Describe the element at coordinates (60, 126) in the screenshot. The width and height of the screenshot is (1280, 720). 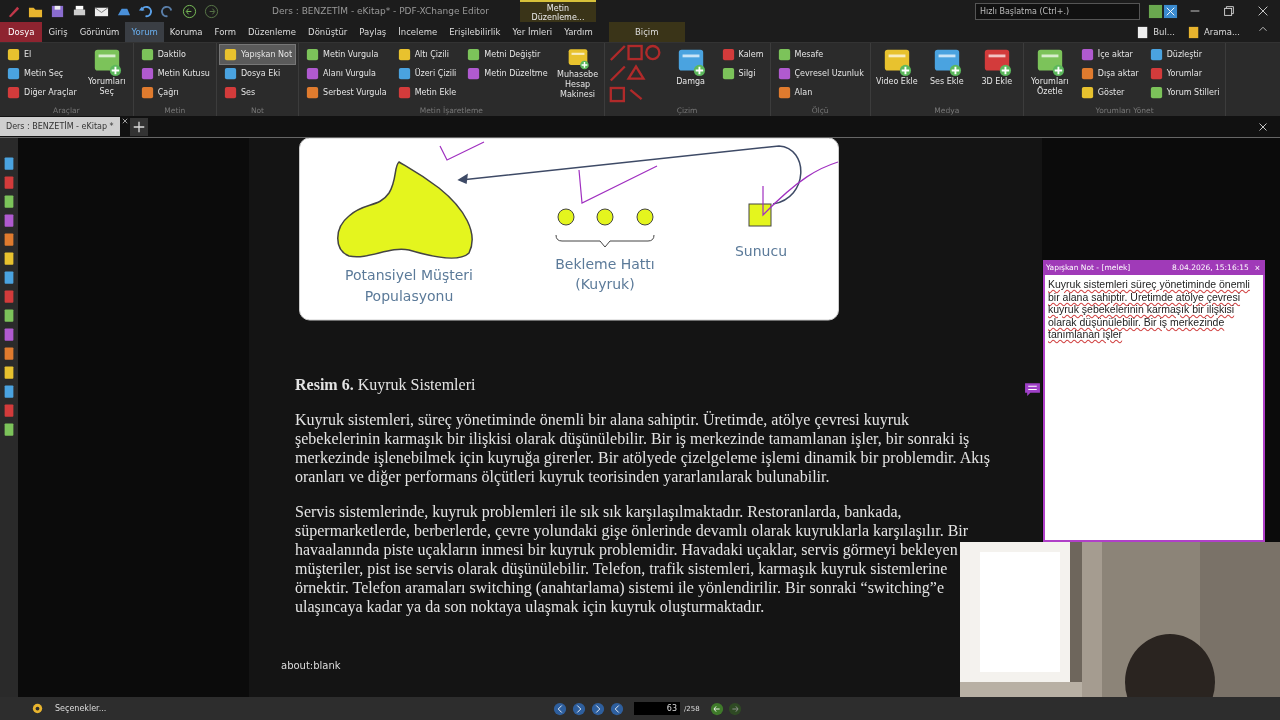
I see `document-tab: Ders : BENZETİM - eKitap *` at that location.